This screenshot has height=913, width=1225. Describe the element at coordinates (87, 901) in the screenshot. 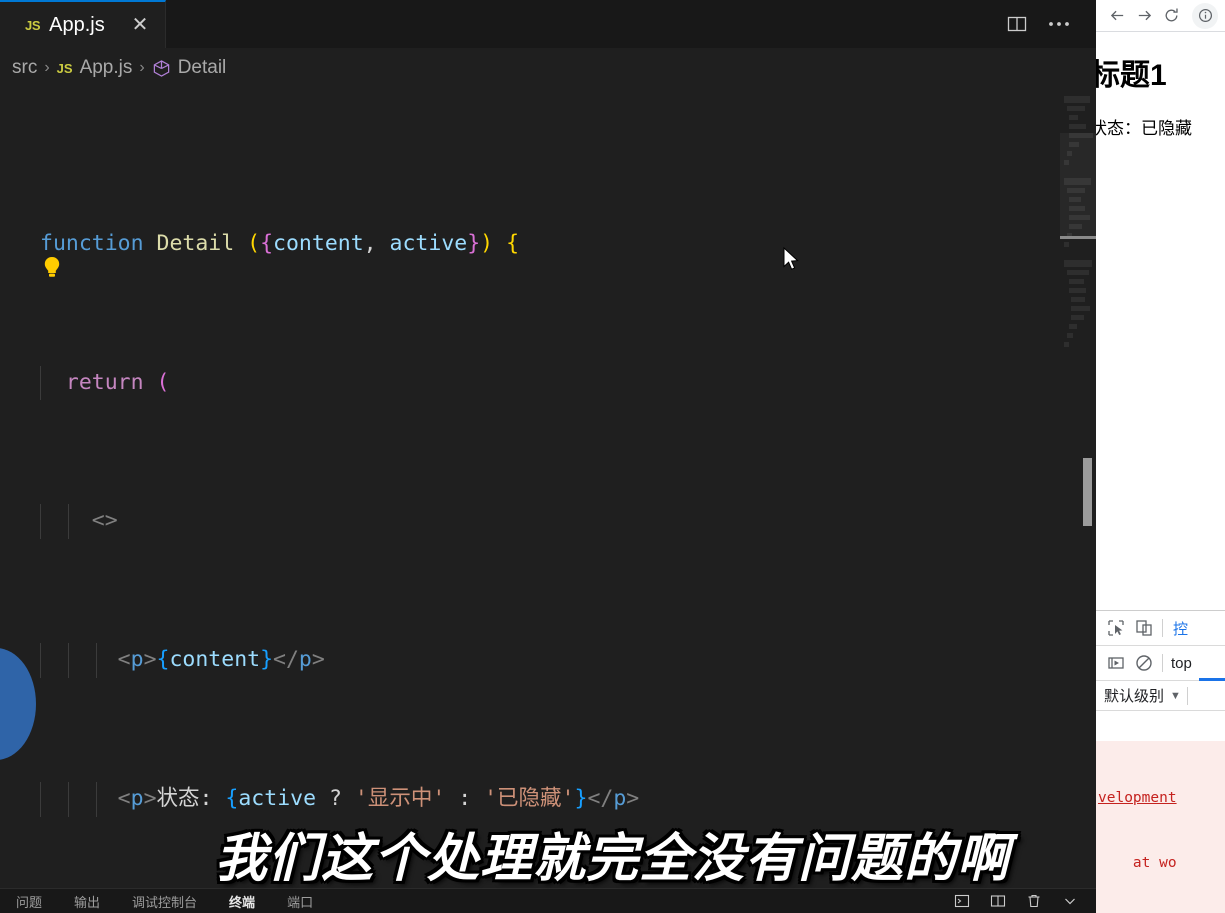

I see `panel-tab-output: 输出` at that location.